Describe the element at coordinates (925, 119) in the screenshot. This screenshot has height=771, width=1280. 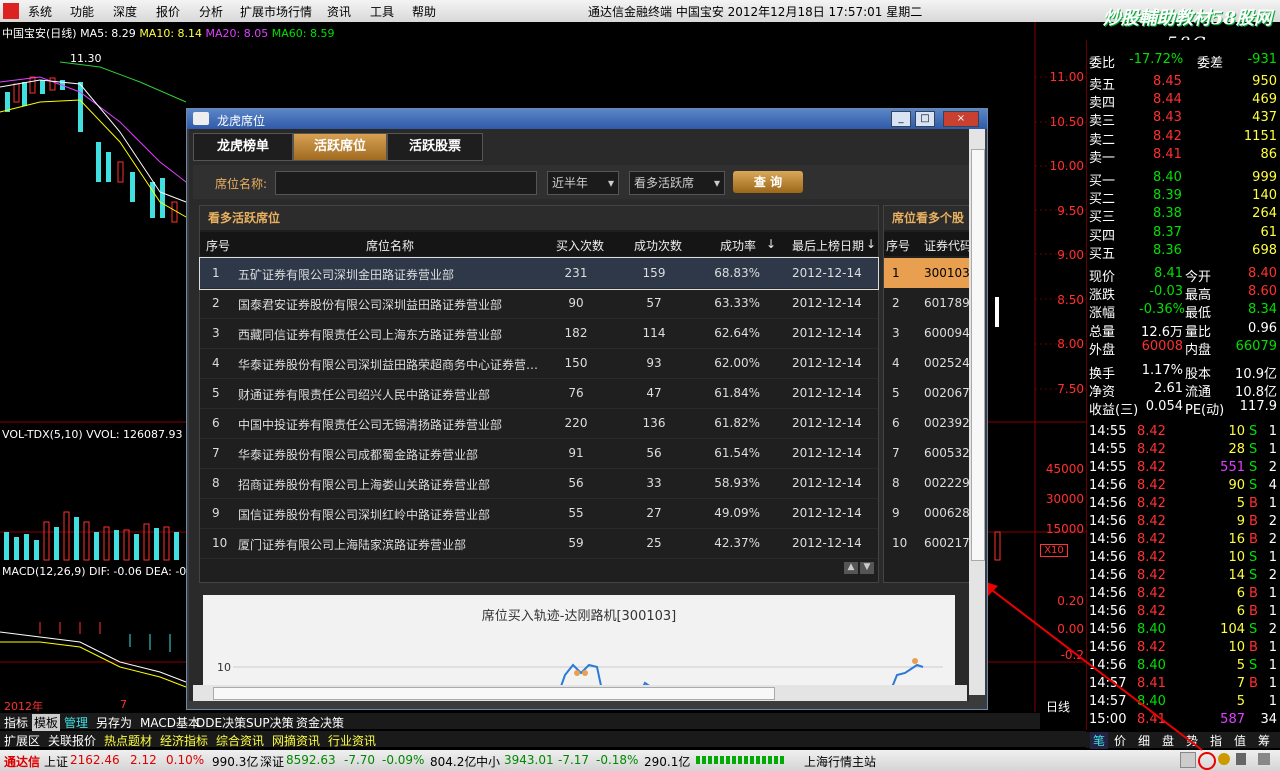
I see `maximize-button: □` at that location.